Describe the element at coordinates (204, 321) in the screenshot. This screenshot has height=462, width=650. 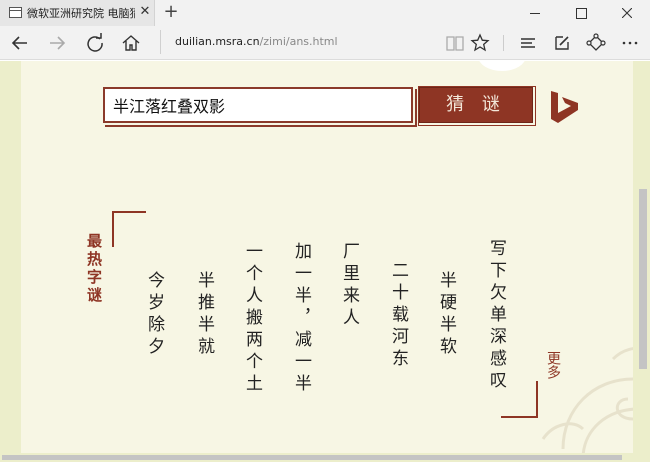
I see `riddle-item: 半推半就` at that location.